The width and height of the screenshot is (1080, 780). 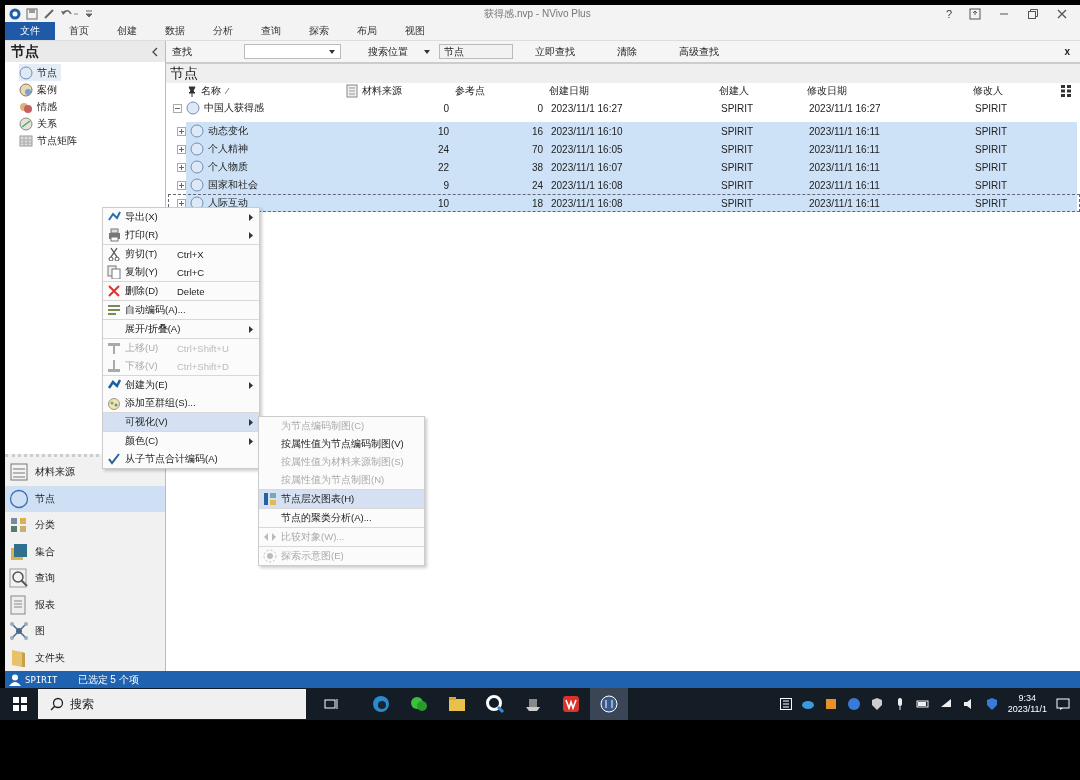 I want to click on column-header: 修改日期, so click(x=827, y=91).